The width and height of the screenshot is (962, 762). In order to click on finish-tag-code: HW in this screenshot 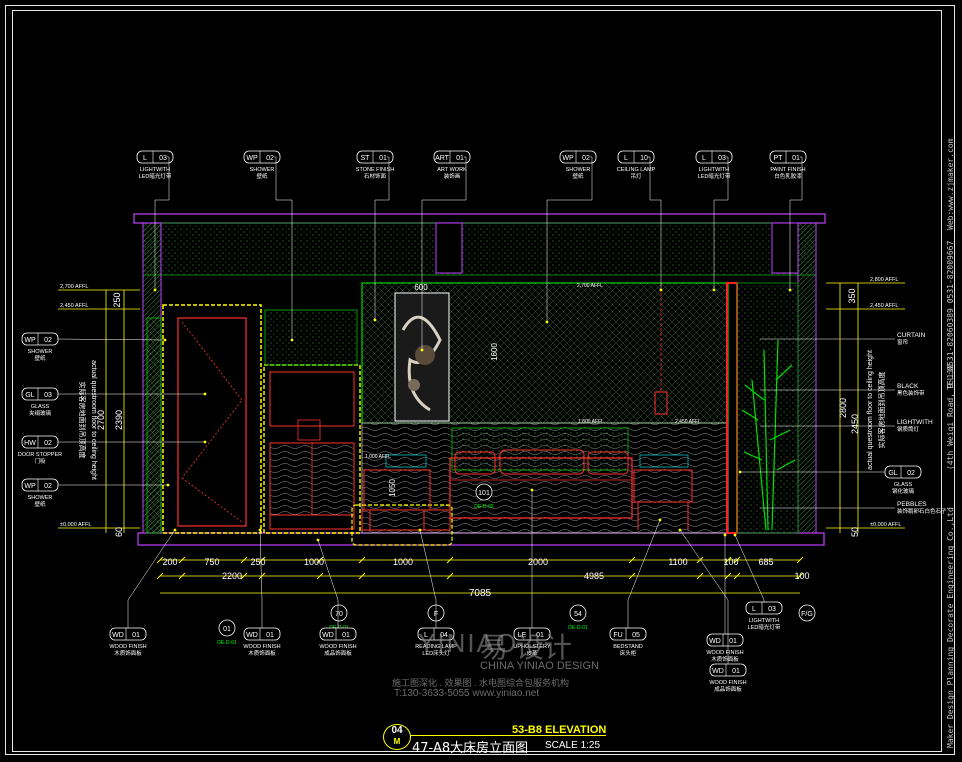, I will do `click(30, 443)`.